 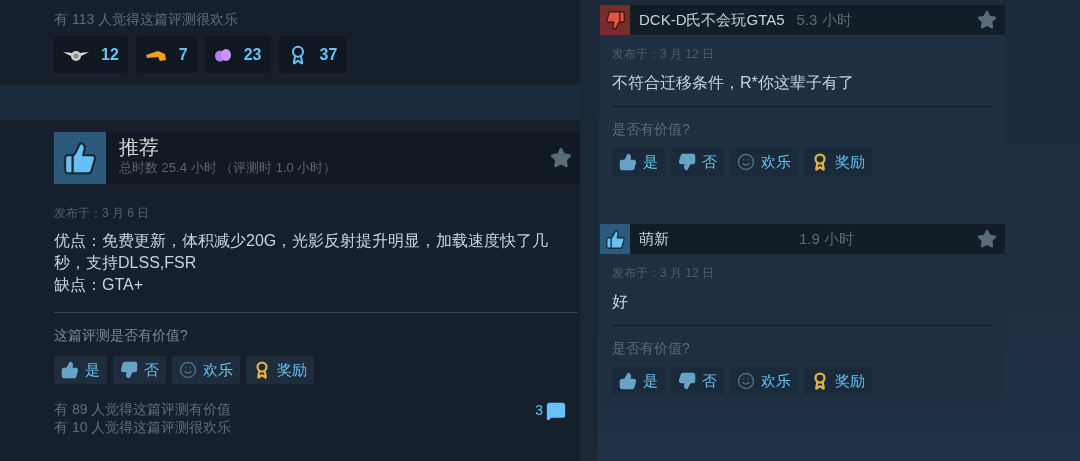 I want to click on helpful-count-text: 有 113 人觉得这篇评测很欢乐, so click(x=147, y=19).